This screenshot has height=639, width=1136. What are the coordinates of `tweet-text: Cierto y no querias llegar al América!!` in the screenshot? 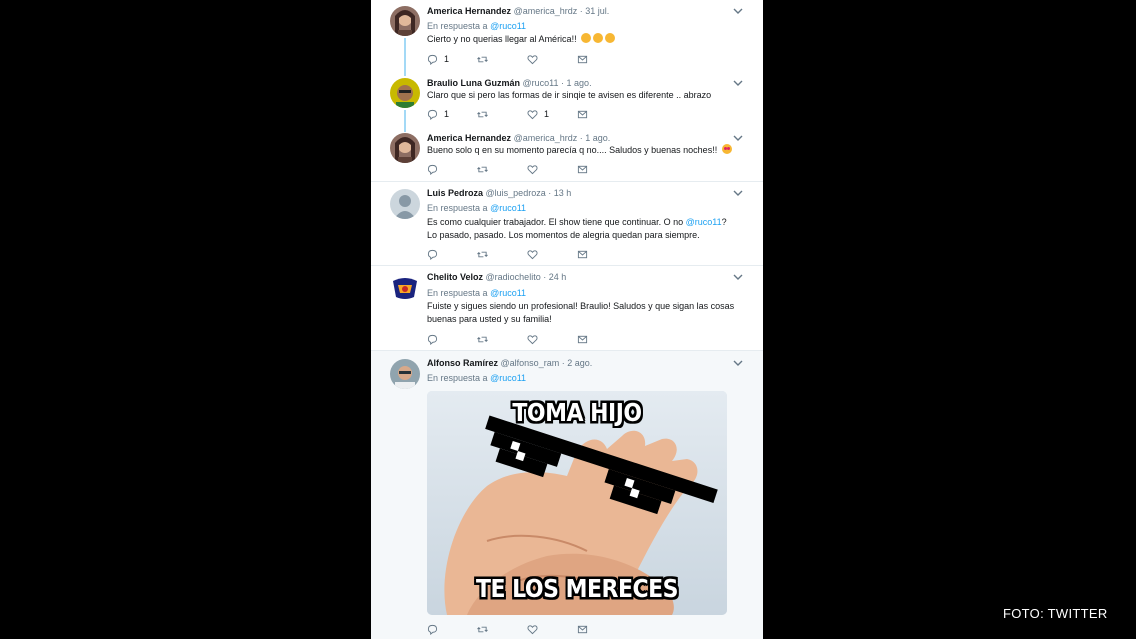 It's located at (582, 39).